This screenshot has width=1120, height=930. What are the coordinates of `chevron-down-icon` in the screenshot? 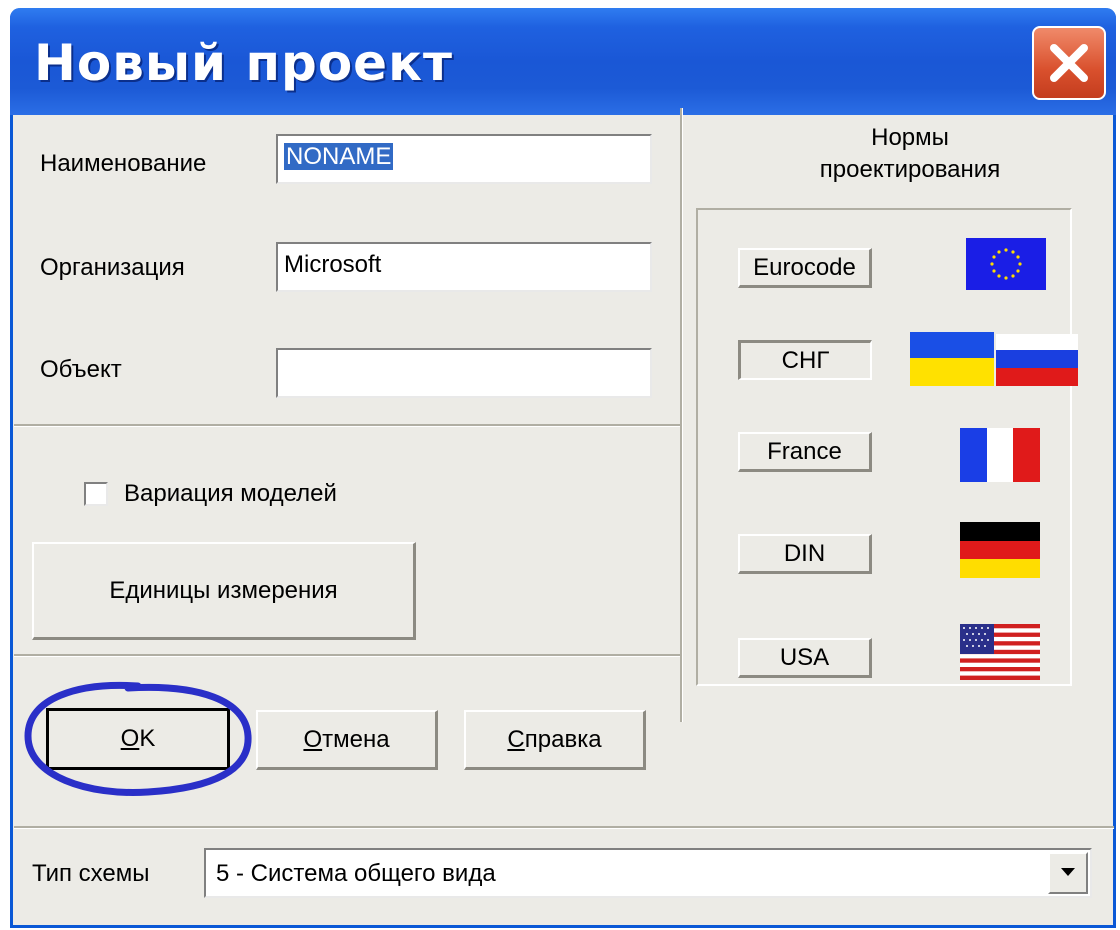 It's located at (1068, 872).